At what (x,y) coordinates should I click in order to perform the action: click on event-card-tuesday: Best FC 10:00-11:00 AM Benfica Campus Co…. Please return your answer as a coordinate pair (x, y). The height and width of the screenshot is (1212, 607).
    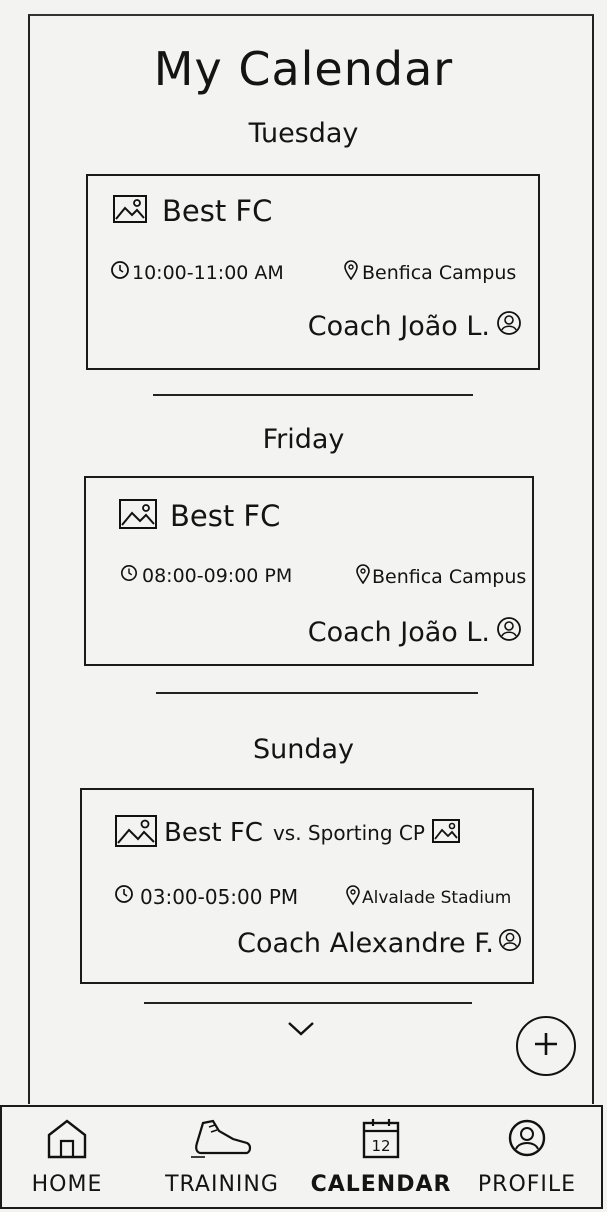
    Looking at the image, I should click on (313, 272).